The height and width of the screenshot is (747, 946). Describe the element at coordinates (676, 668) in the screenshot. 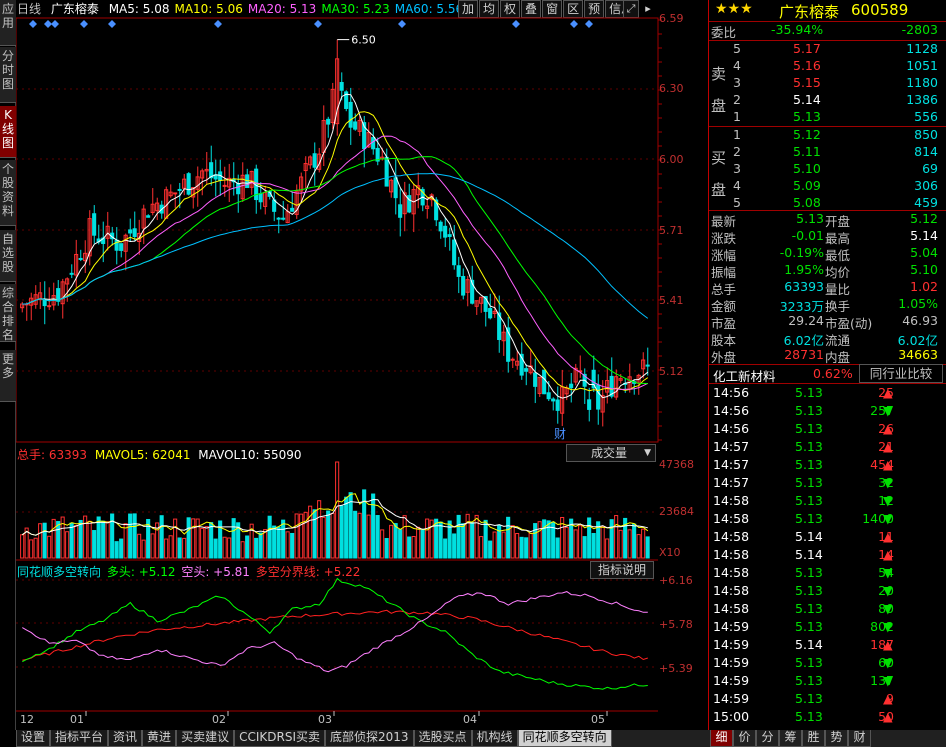

I see `indicator-tick: +5.39` at that location.